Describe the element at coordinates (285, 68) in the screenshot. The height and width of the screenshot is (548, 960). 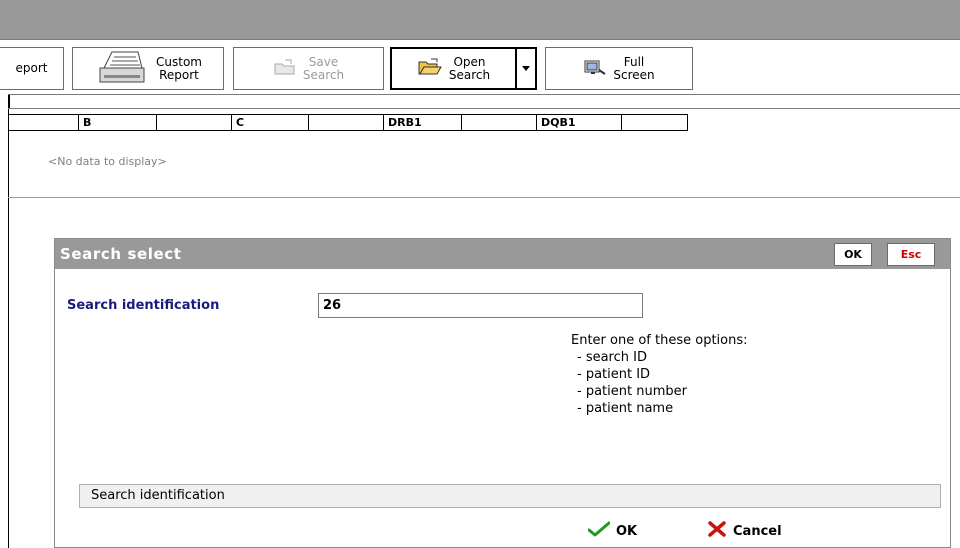
I see `save-folder-icon` at that location.